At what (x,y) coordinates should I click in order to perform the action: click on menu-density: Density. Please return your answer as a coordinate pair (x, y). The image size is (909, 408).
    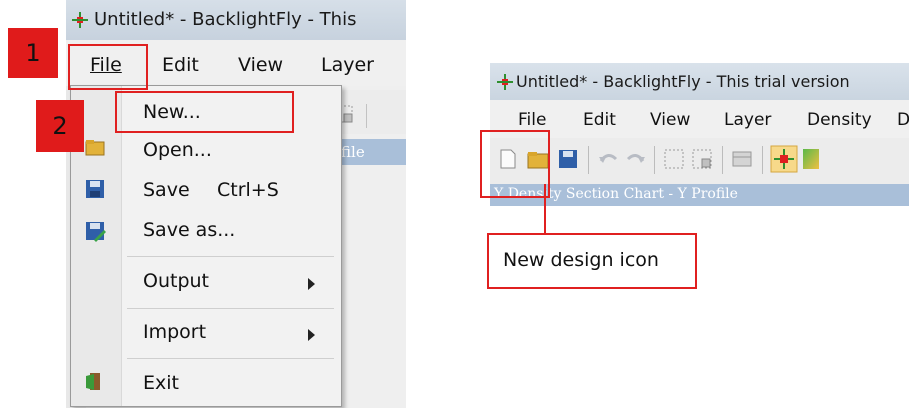
    Looking at the image, I should click on (839, 120).